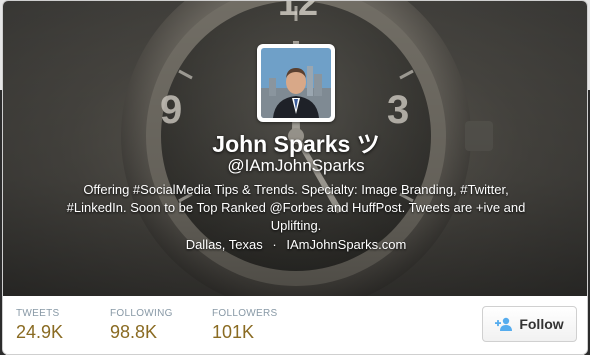 The height and width of the screenshot is (355, 590). I want to click on avatar-photo, so click(296, 83).